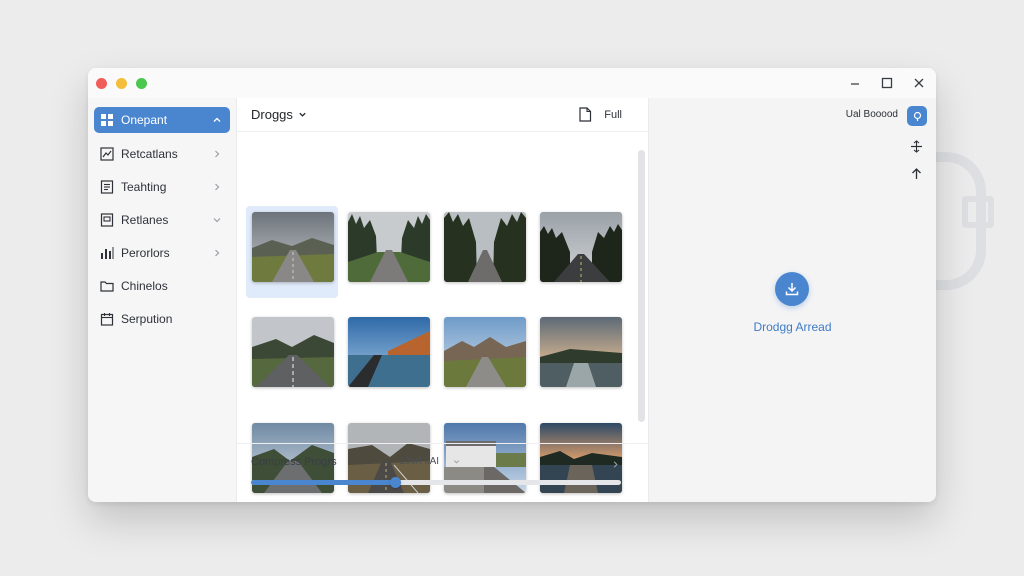 The width and height of the screenshot is (1024, 576). What do you see at coordinates (396, 482) in the screenshot?
I see `progress-knob` at bounding box center [396, 482].